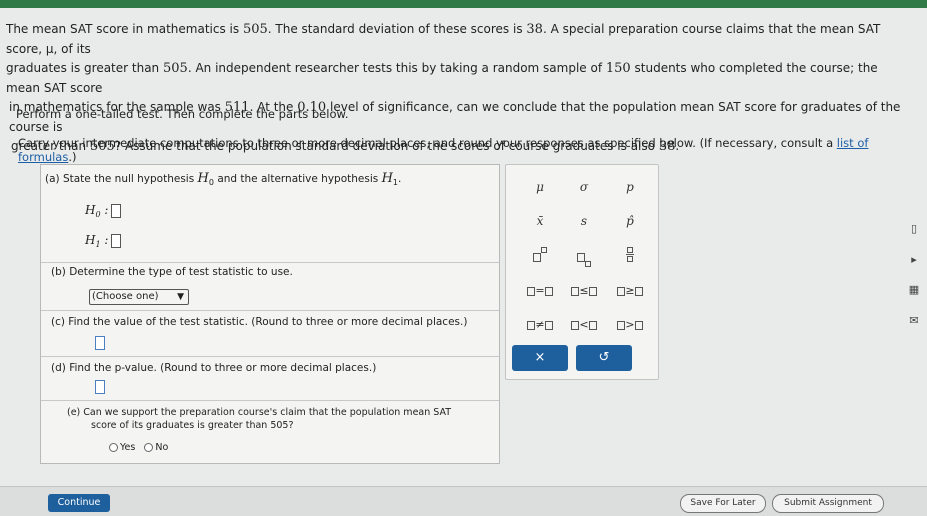 The height and width of the screenshot is (516, 927). Describe the element at coordinates (581, 257) in the screenshot. I see `subscript-icon` at that location.